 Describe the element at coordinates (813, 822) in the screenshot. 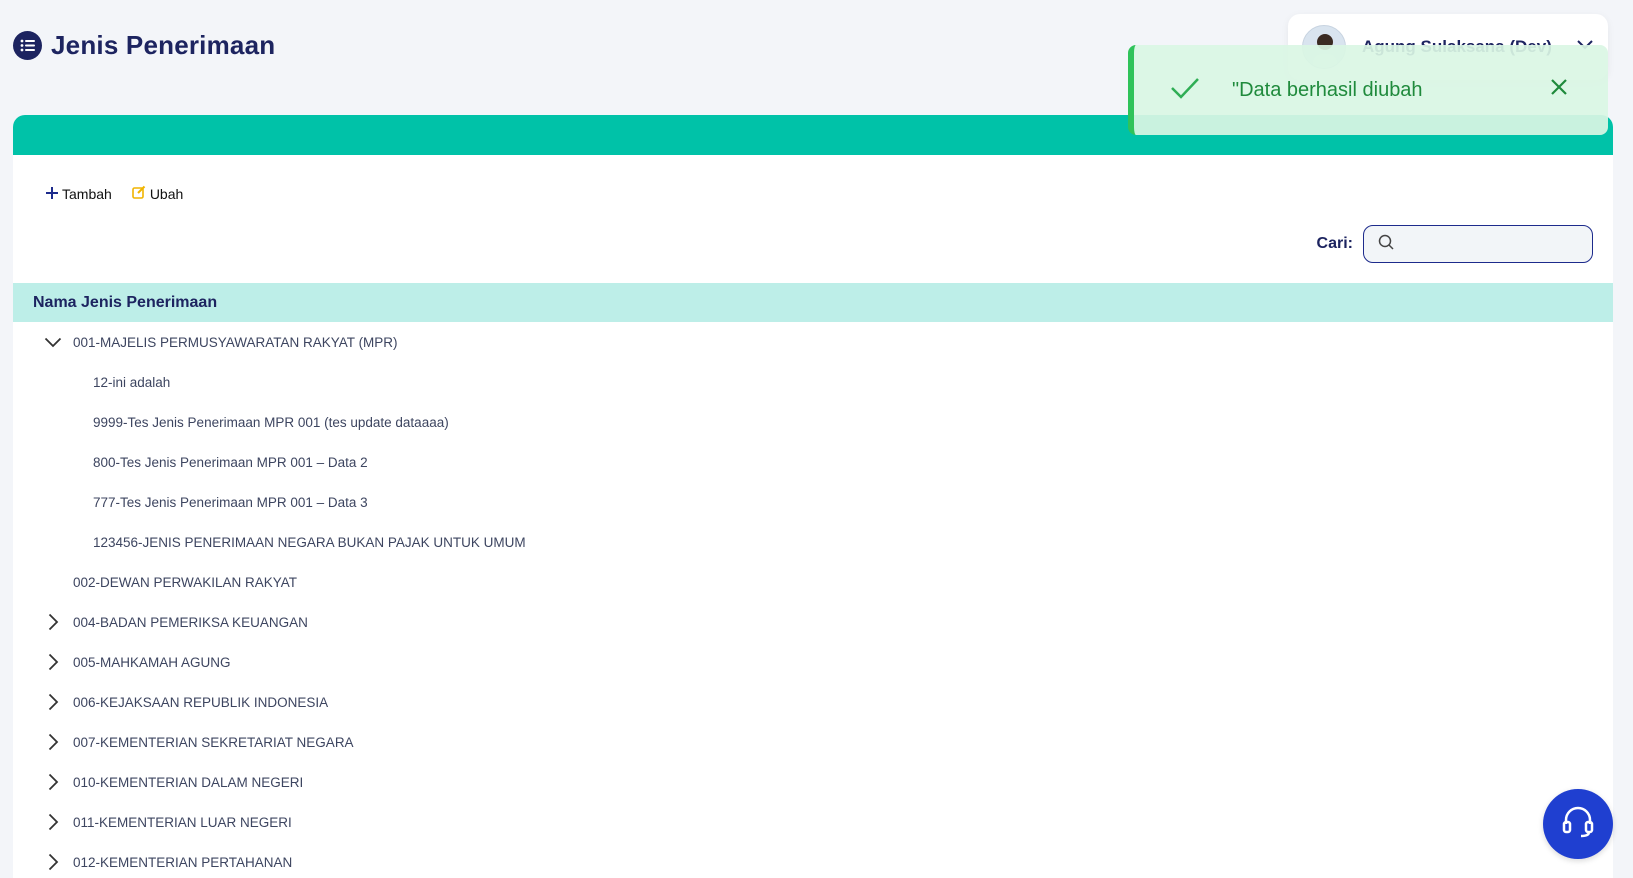

I see `tree-row: 011-KEMENTERIAN LUAR NEGERI` at that location.